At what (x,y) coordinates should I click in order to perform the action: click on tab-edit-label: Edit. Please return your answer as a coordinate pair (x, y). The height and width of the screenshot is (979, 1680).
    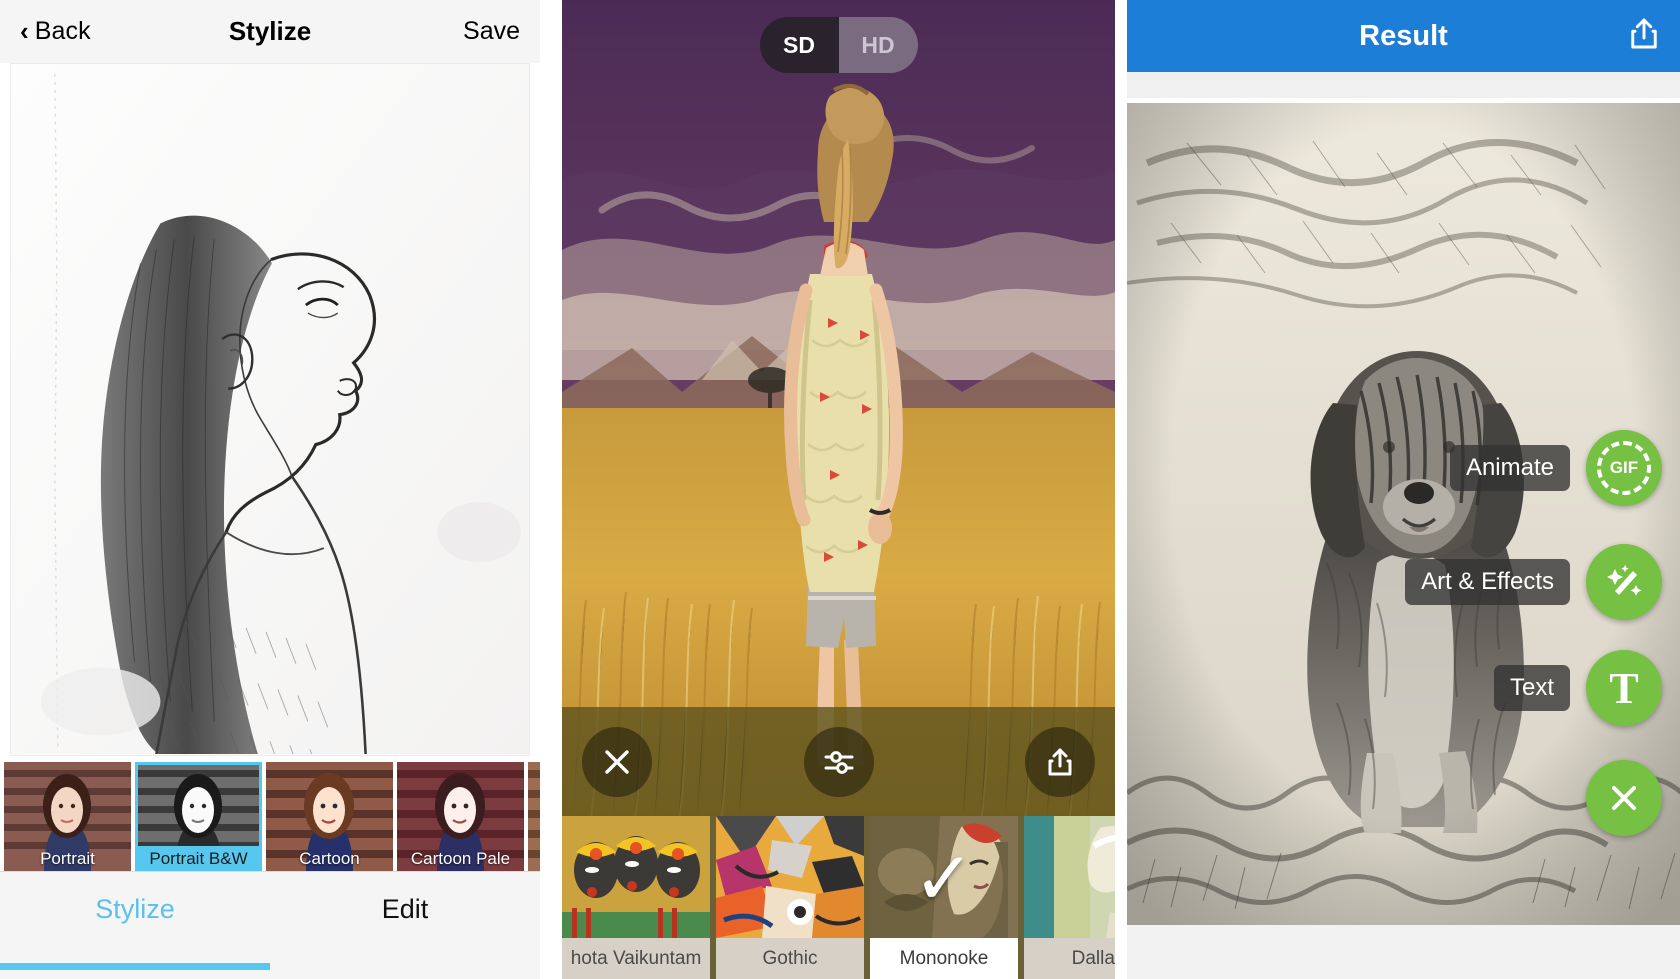
    Looking at the image, I should click on (405, 909).